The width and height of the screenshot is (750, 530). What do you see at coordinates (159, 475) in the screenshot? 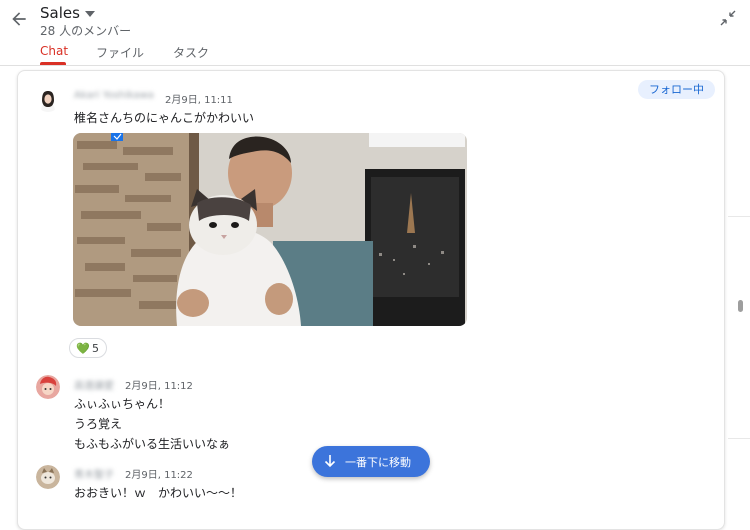
I see `message-time: 2月9日, 11:22` at bounding box center [159, 475].